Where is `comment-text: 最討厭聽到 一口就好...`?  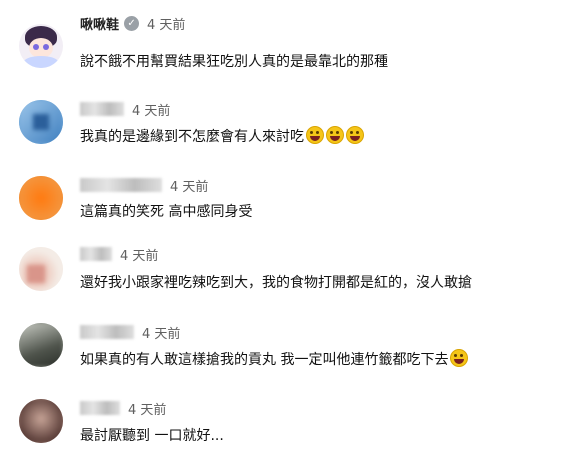 comment-text: 最討厭聽到 一口就好... is located at coordinates (152, 436).